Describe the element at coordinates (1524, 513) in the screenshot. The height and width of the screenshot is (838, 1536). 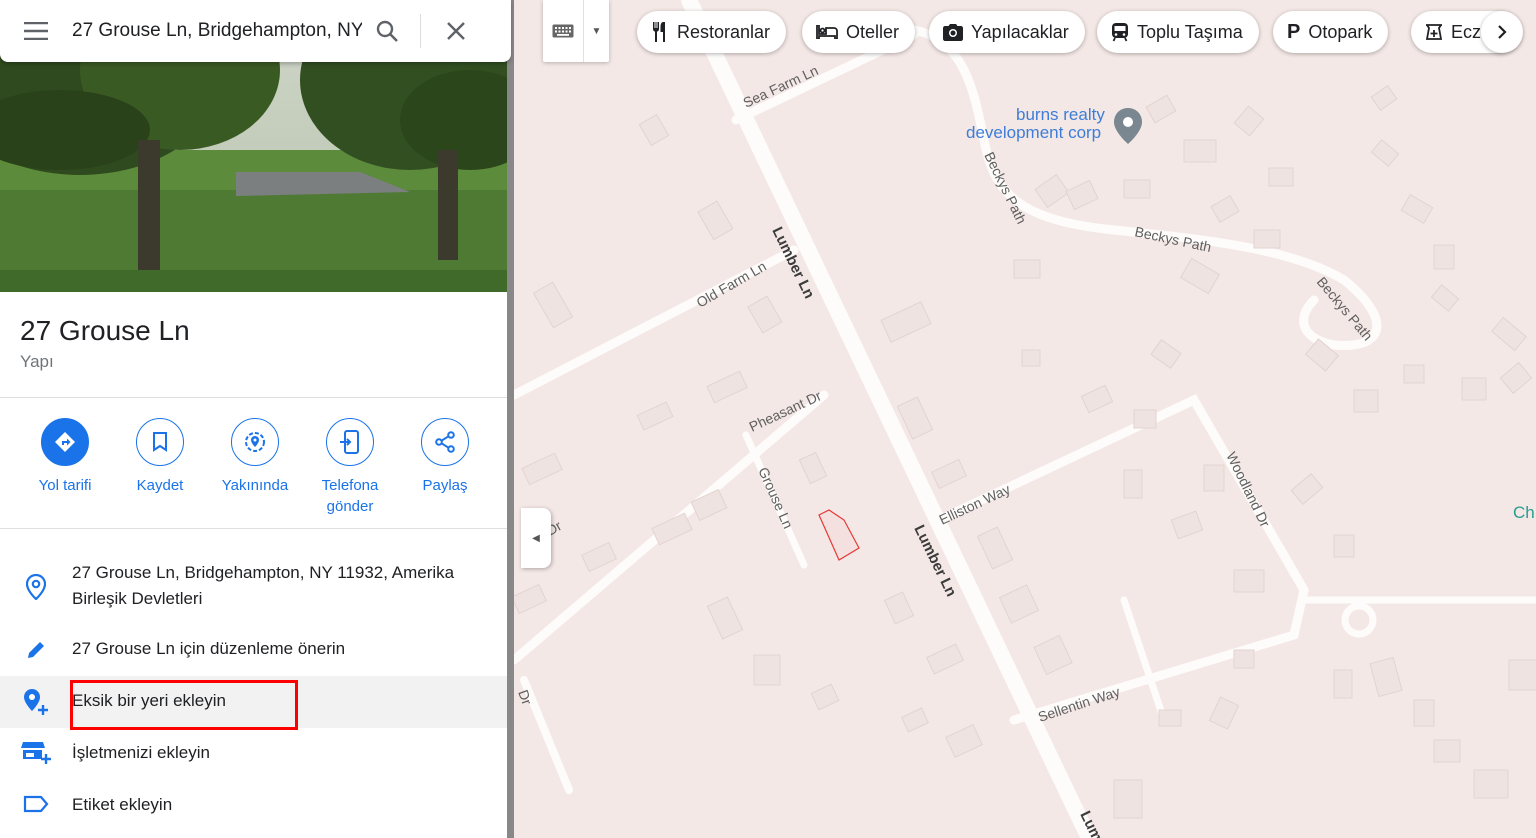
I see `map-edge-label: Ch` at that location.